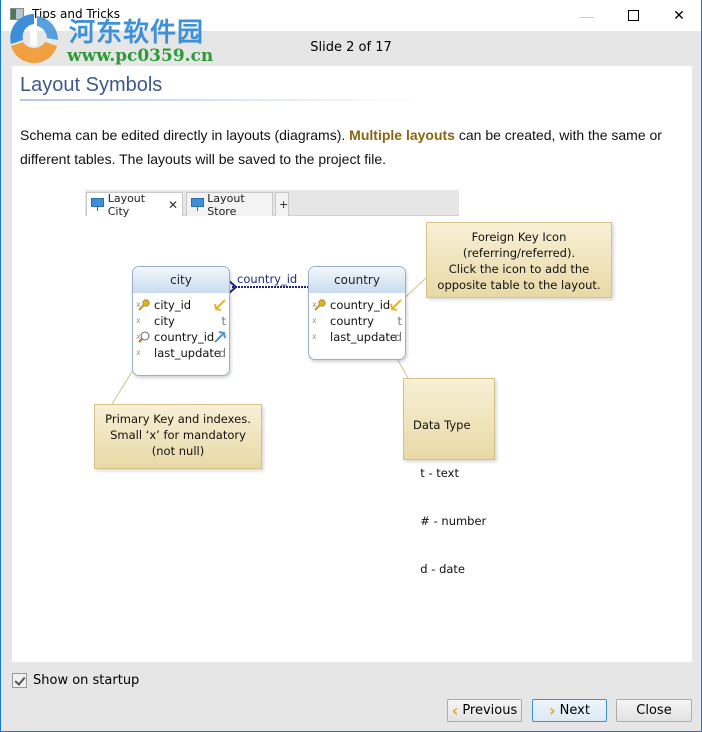 The height and width of the screenshot is (732, 702). I want to click on note-data-type: Data Type t - text # - number d - date, so click(449, 477).